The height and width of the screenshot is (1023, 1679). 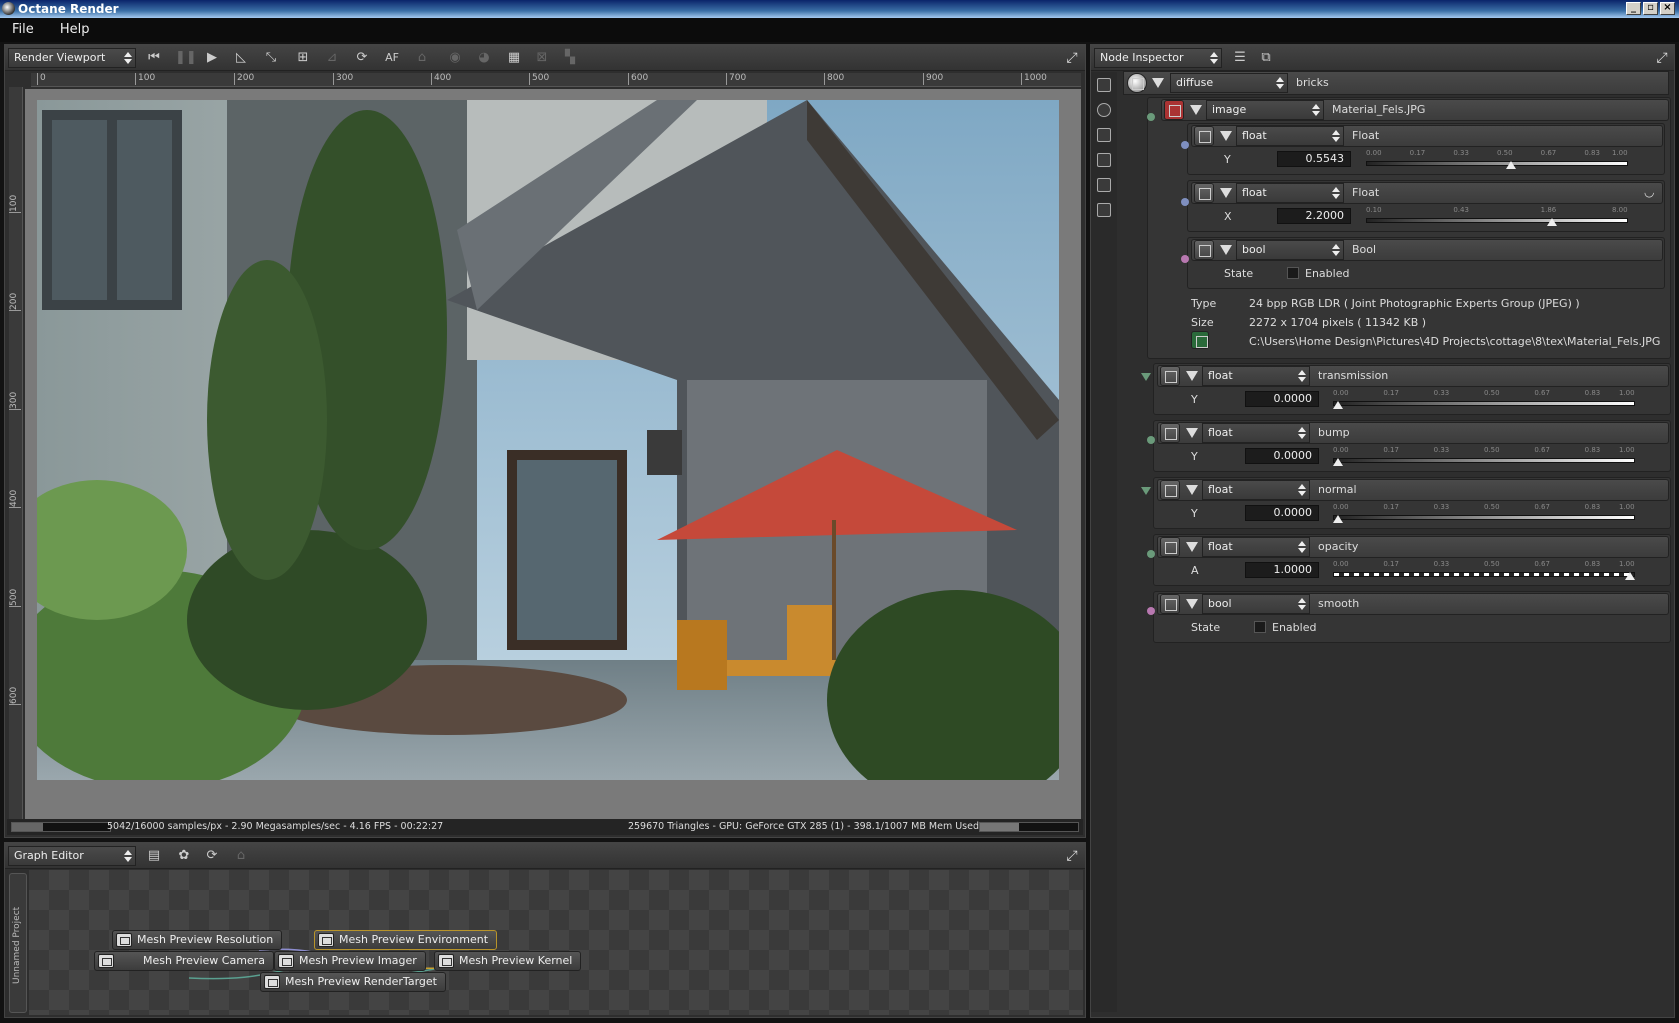 What do you see at coordinates (241, 856) in the screenshot?
I see `arrange-nodes-icon: ⌂` at bounding box center [241, 856].